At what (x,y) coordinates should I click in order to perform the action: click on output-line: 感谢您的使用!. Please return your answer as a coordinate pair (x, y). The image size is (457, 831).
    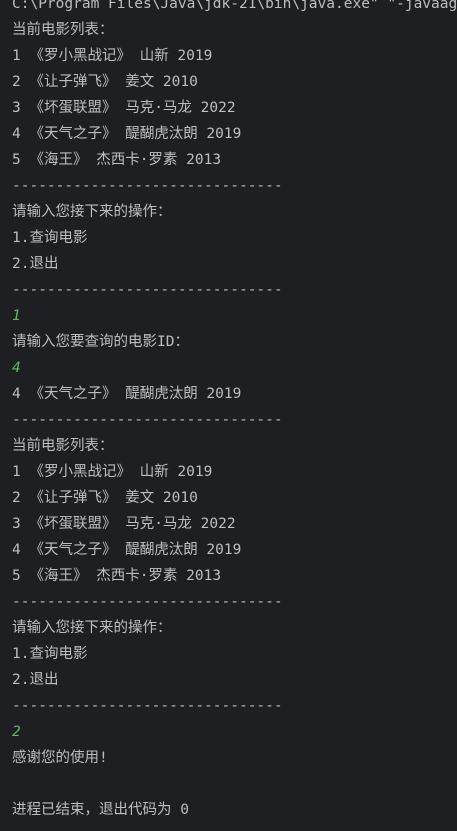
    Looking at the image, I should click on (60, 758).